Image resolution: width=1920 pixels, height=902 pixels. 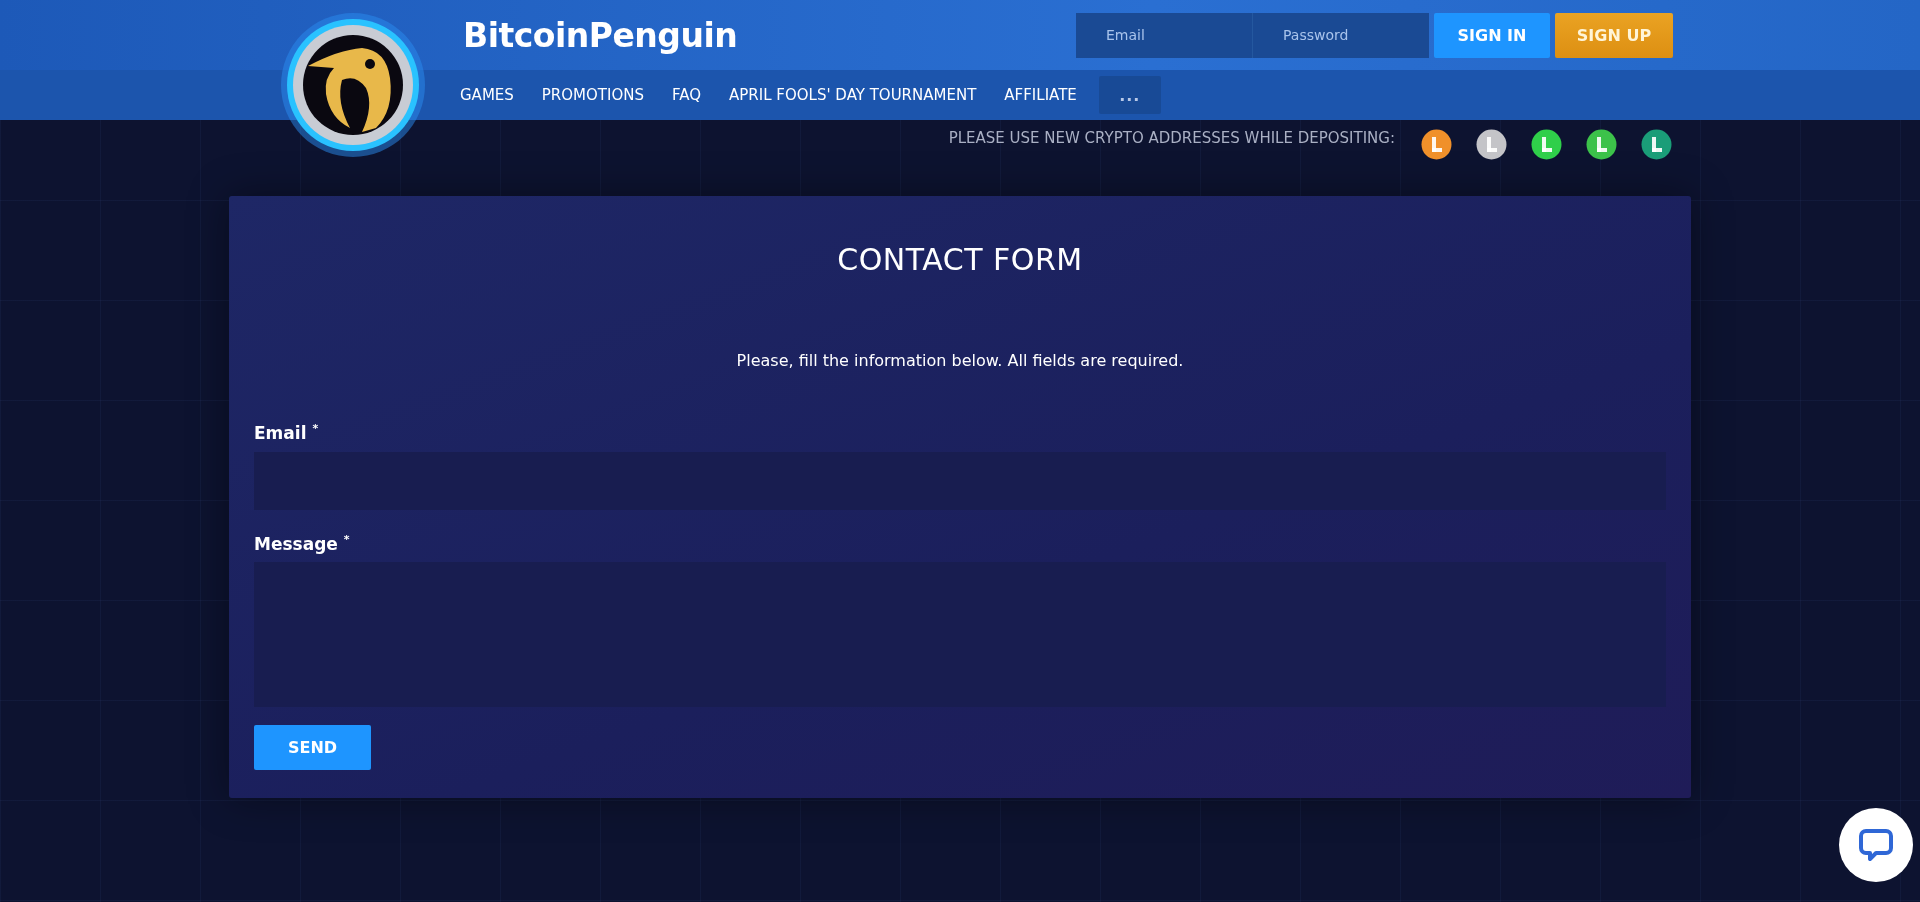 I want to click on form-title: CONTACT FORM, so click(x=960, y=259).